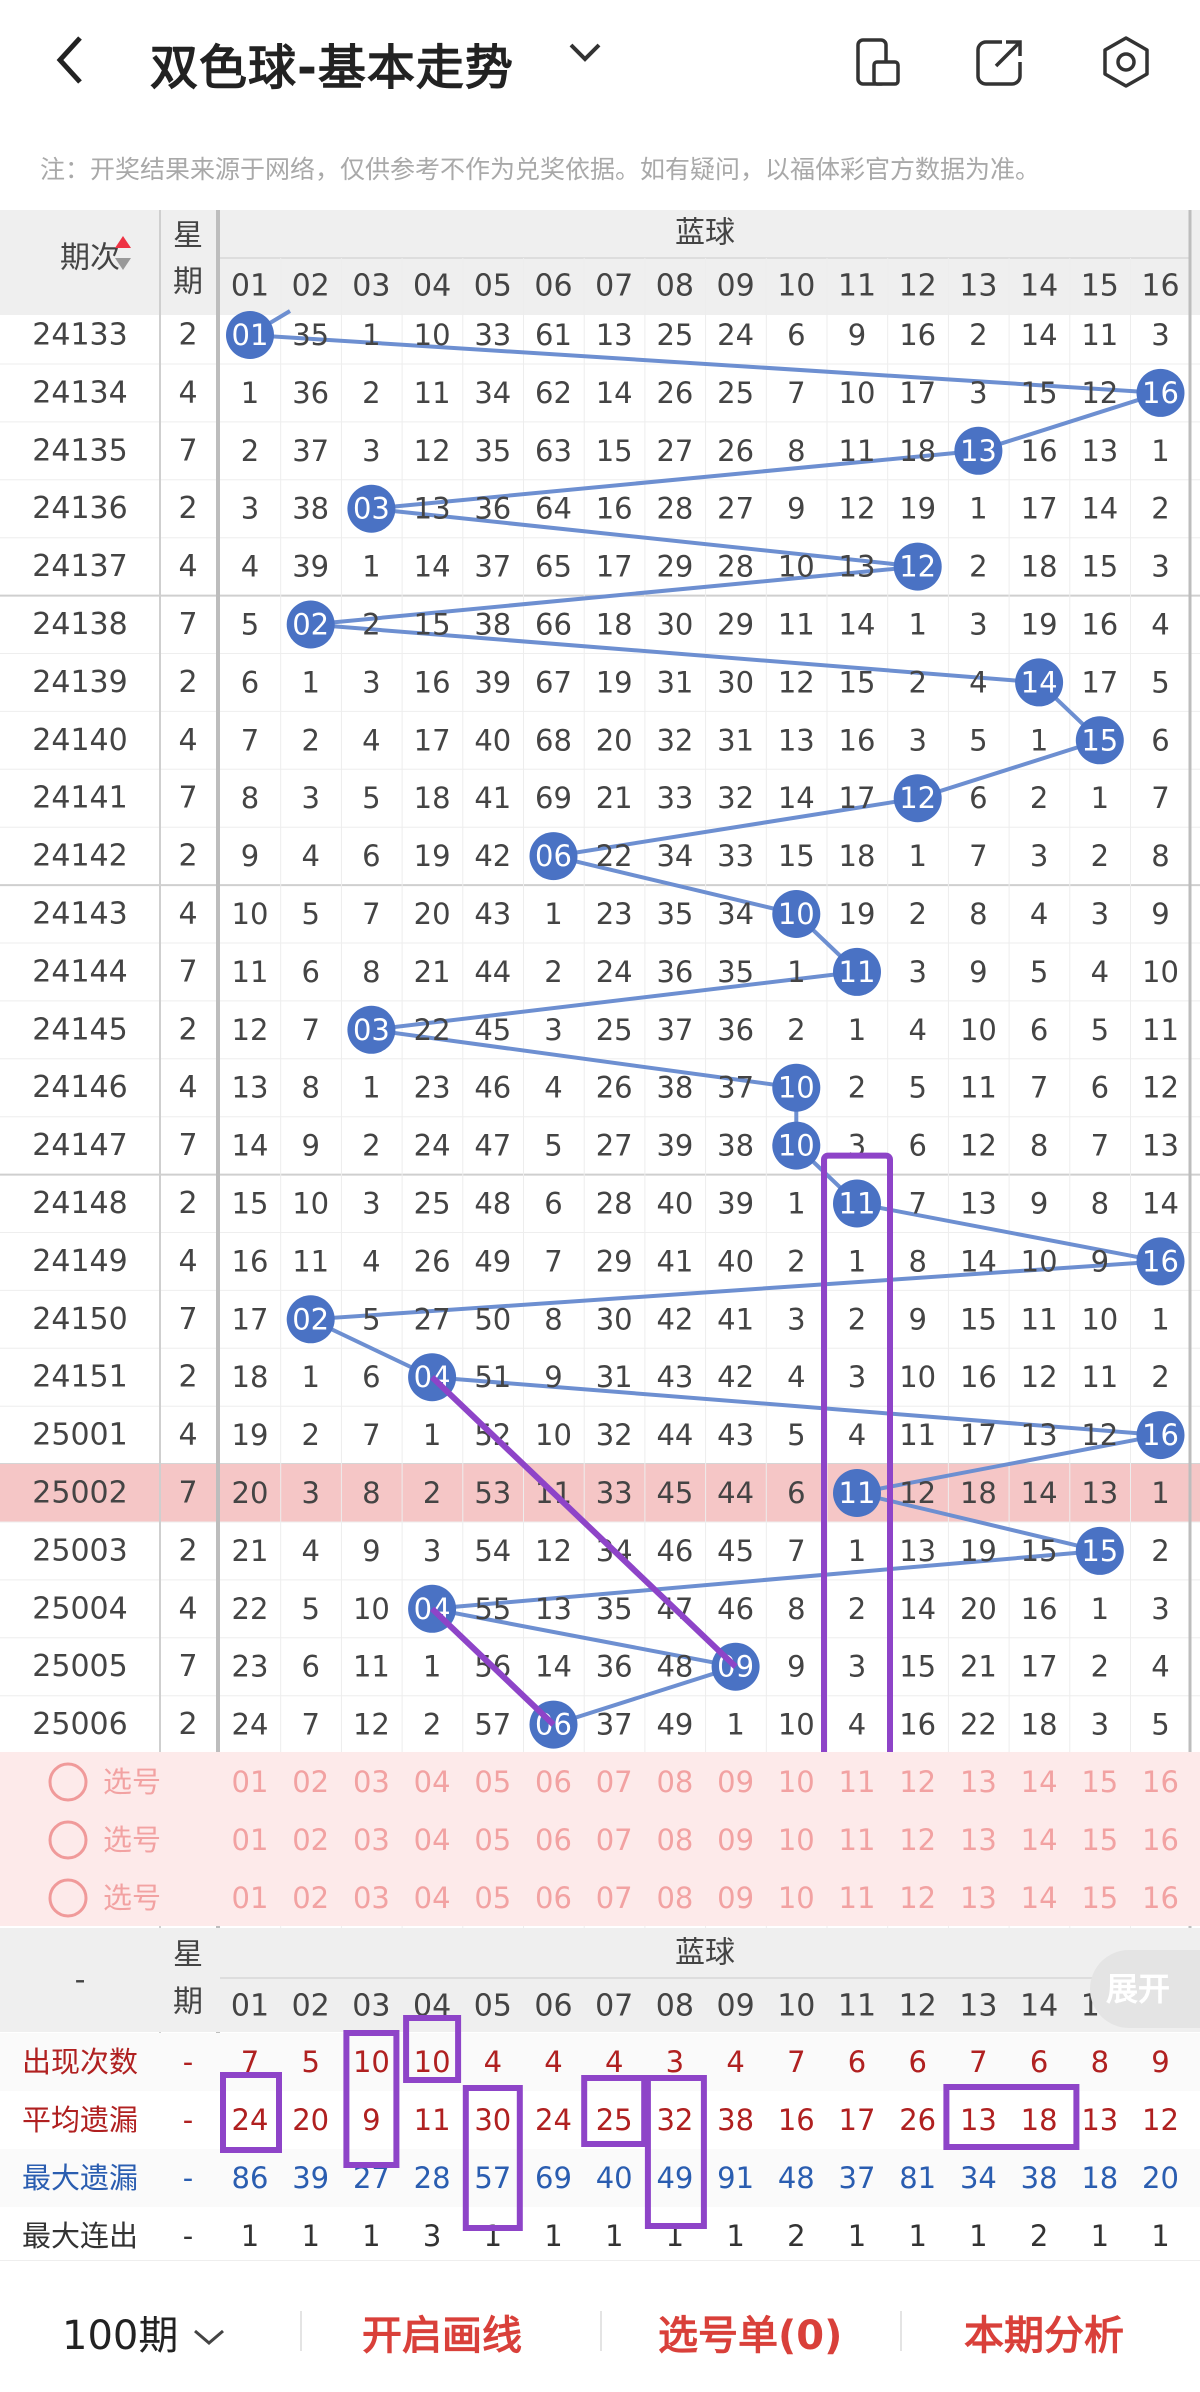 This screenshot has width=1200, height=2392. Describe the element at coordinates (1099, 1319) in the screenshot. I see `omission-cell: 10` at that location.